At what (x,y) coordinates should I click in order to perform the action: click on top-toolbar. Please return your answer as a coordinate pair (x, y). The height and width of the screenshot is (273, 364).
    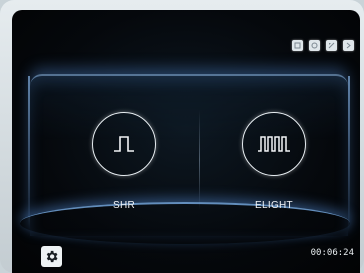
    Looking at the image, I should click on (323, 45).